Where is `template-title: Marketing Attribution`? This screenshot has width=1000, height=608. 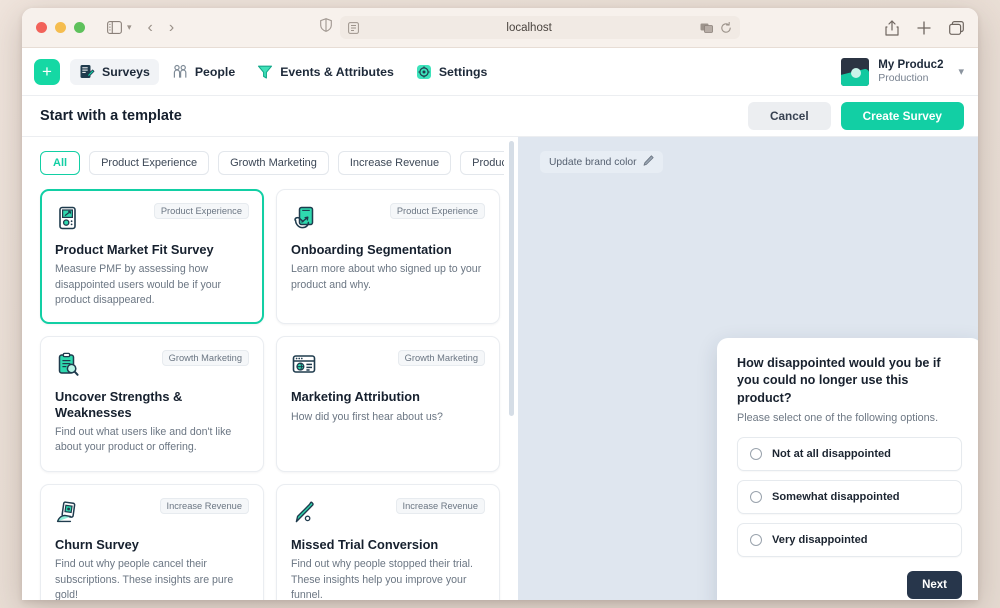
template-title: Marketing Attribution is located at coordinates (355, 397).